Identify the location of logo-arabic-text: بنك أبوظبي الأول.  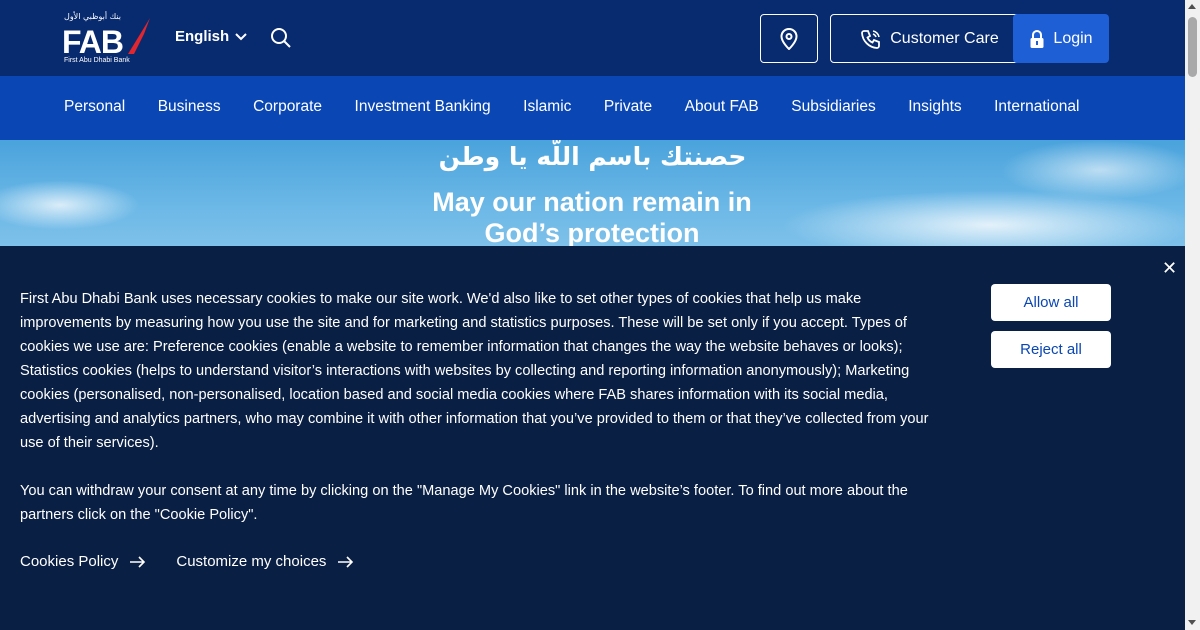
(92, 16).